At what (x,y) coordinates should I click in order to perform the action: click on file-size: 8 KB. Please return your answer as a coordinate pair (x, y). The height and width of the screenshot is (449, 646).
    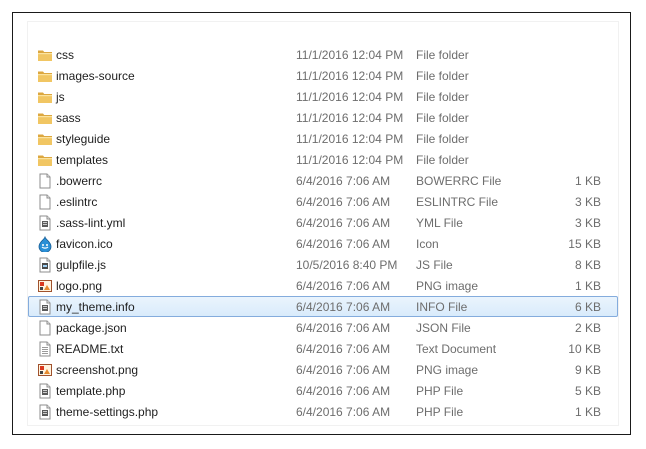
    Looking at the image, I should click on (587, 265).